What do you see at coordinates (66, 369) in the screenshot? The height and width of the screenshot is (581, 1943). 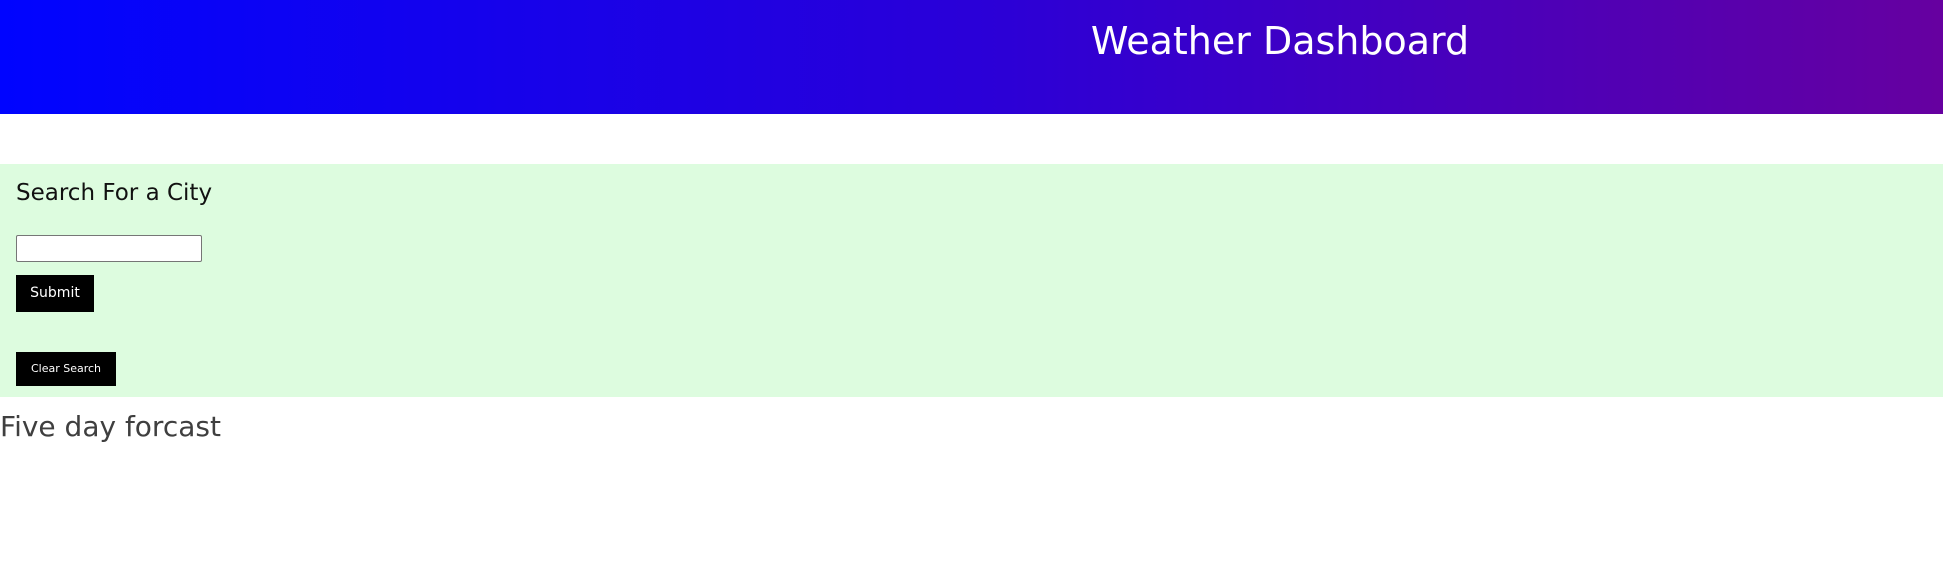 I see `clear-search-button: Clear Search` at bounding box center [66, 369].